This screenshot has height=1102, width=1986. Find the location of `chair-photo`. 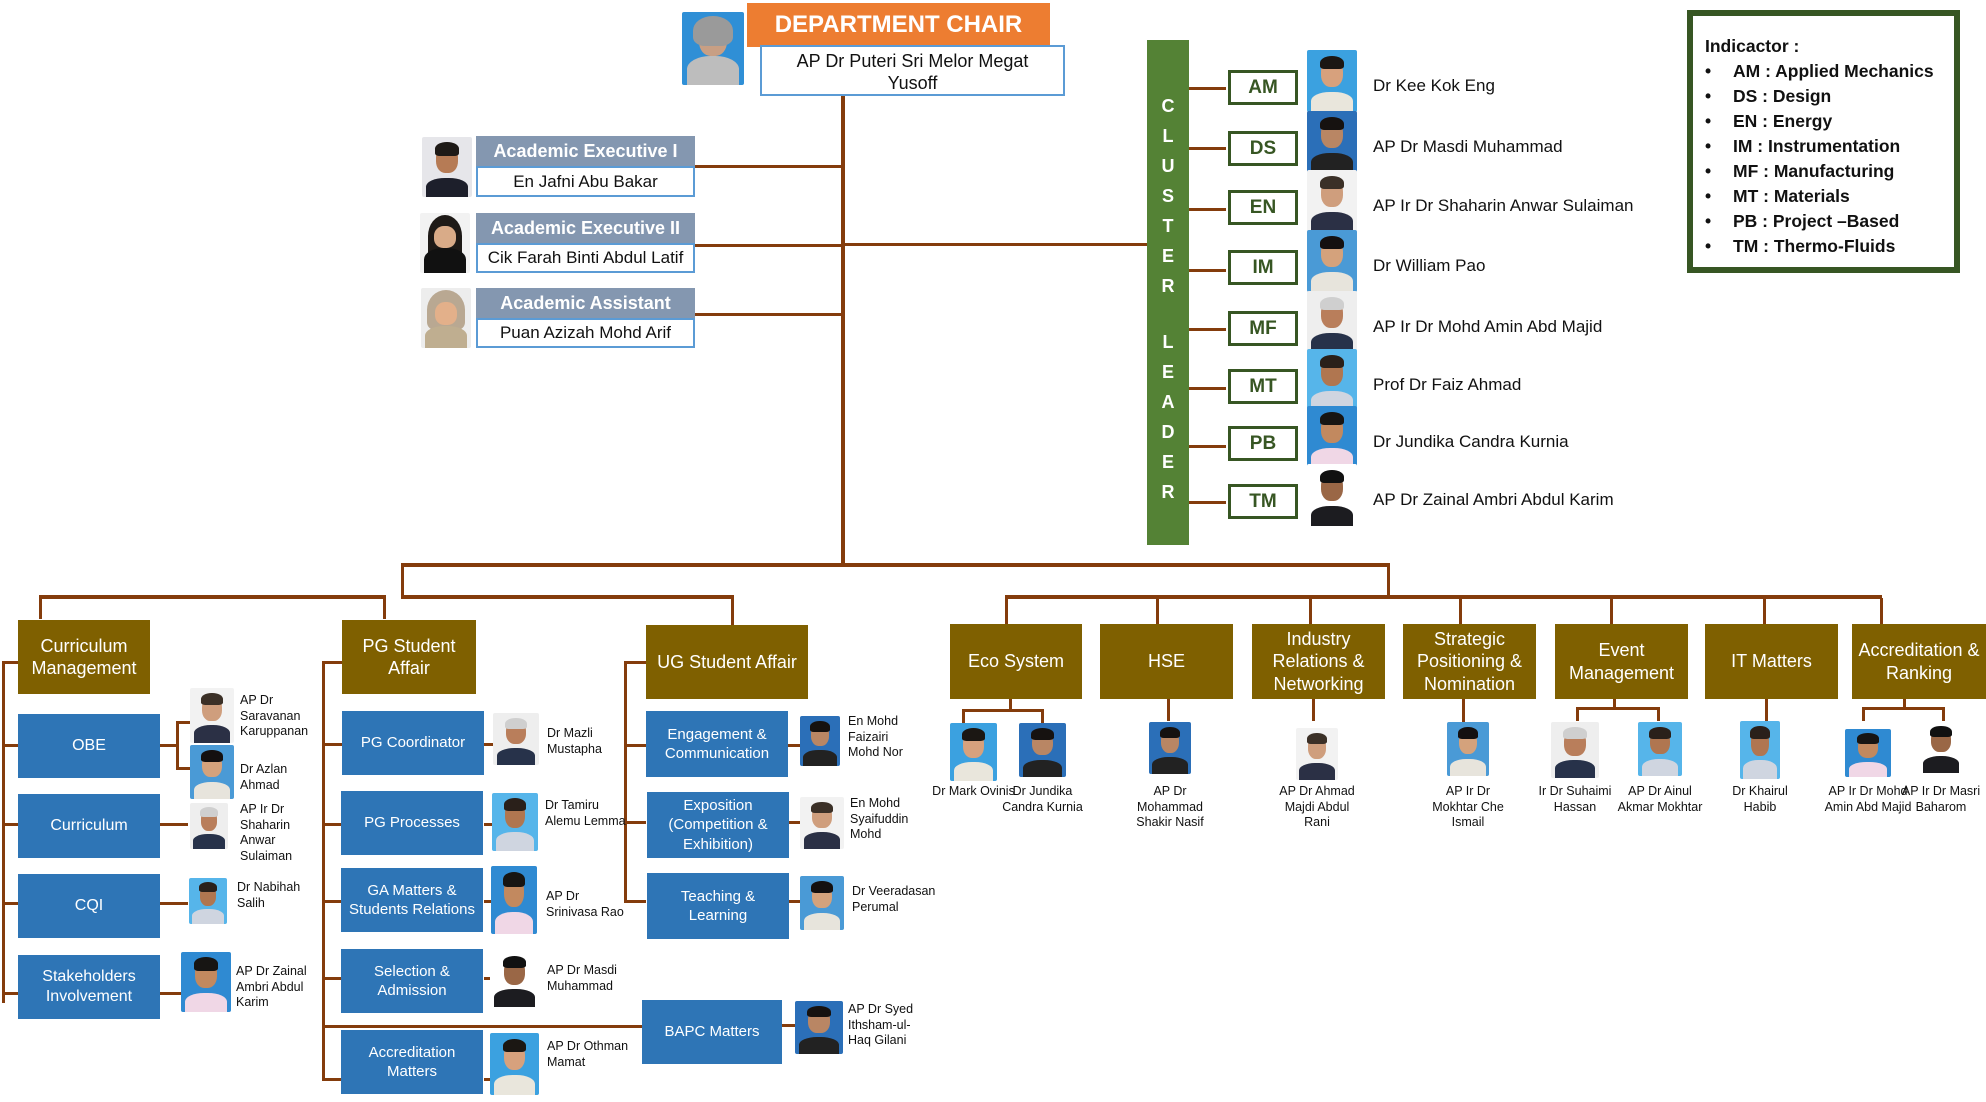

chair-photo is located at coordinates (713, 48).